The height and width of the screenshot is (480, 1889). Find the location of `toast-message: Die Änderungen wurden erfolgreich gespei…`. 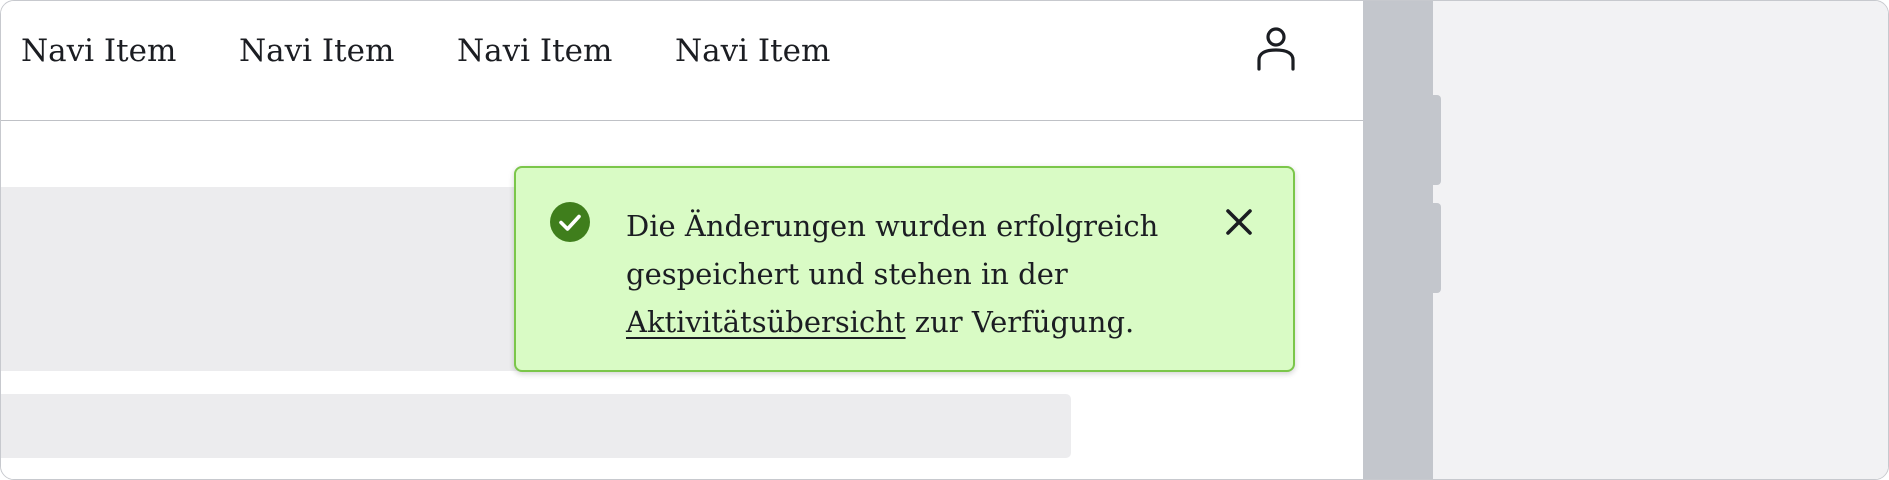

toast-message: Die Änderungen wurden erfolgreich gespei… is located at coordinates (906, 274).